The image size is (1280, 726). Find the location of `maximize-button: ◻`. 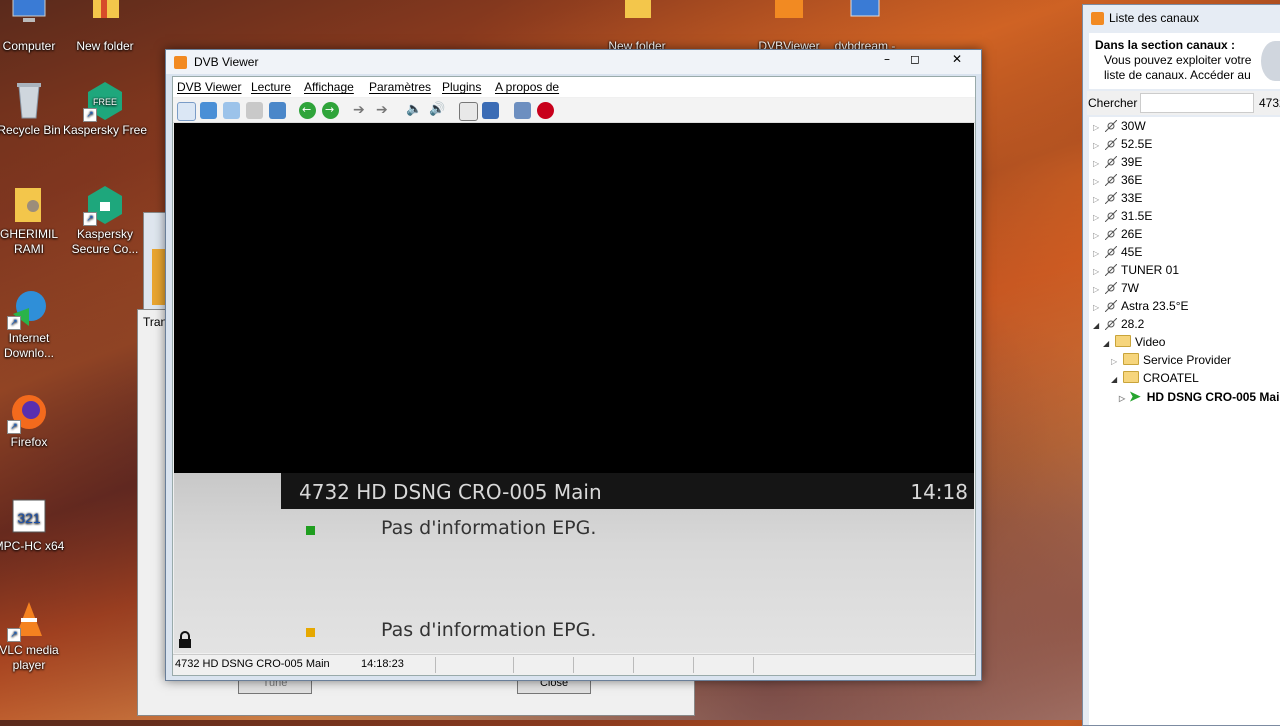

maximize-button: ◻ is located at coordinates (915, 60).